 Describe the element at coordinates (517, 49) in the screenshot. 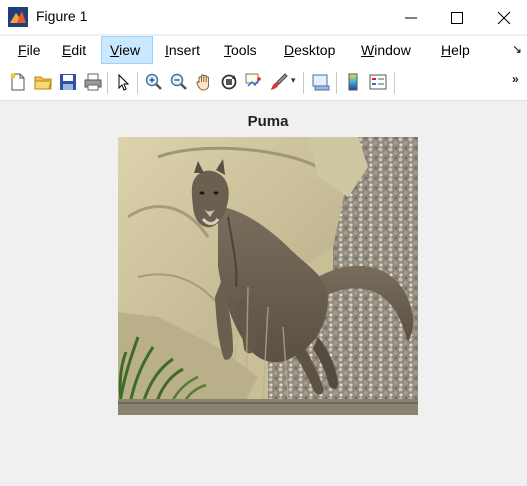

I see `menu-overflow-arrow: ↘` at that location.